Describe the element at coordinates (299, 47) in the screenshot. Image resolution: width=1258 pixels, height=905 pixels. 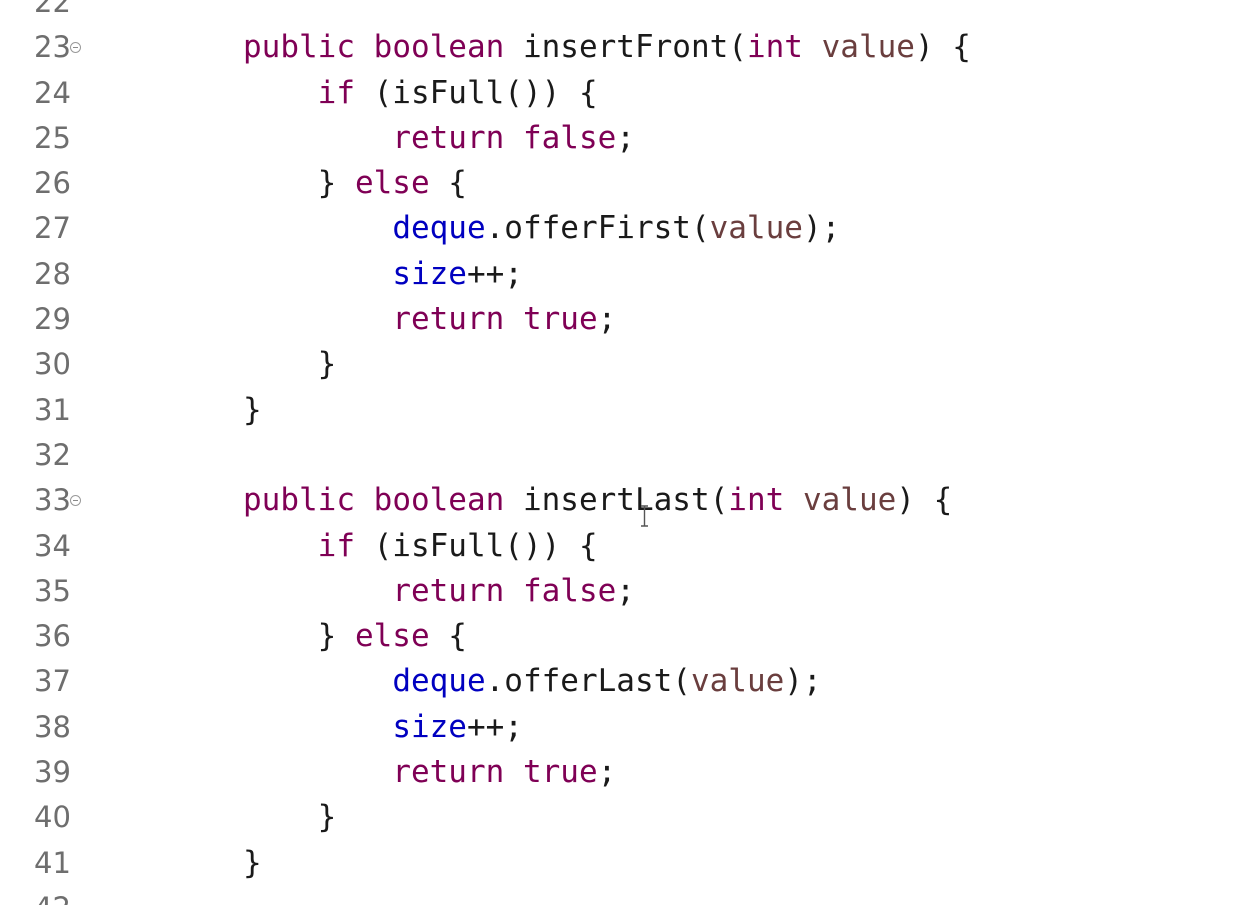
I see `code-token: public` at that location.